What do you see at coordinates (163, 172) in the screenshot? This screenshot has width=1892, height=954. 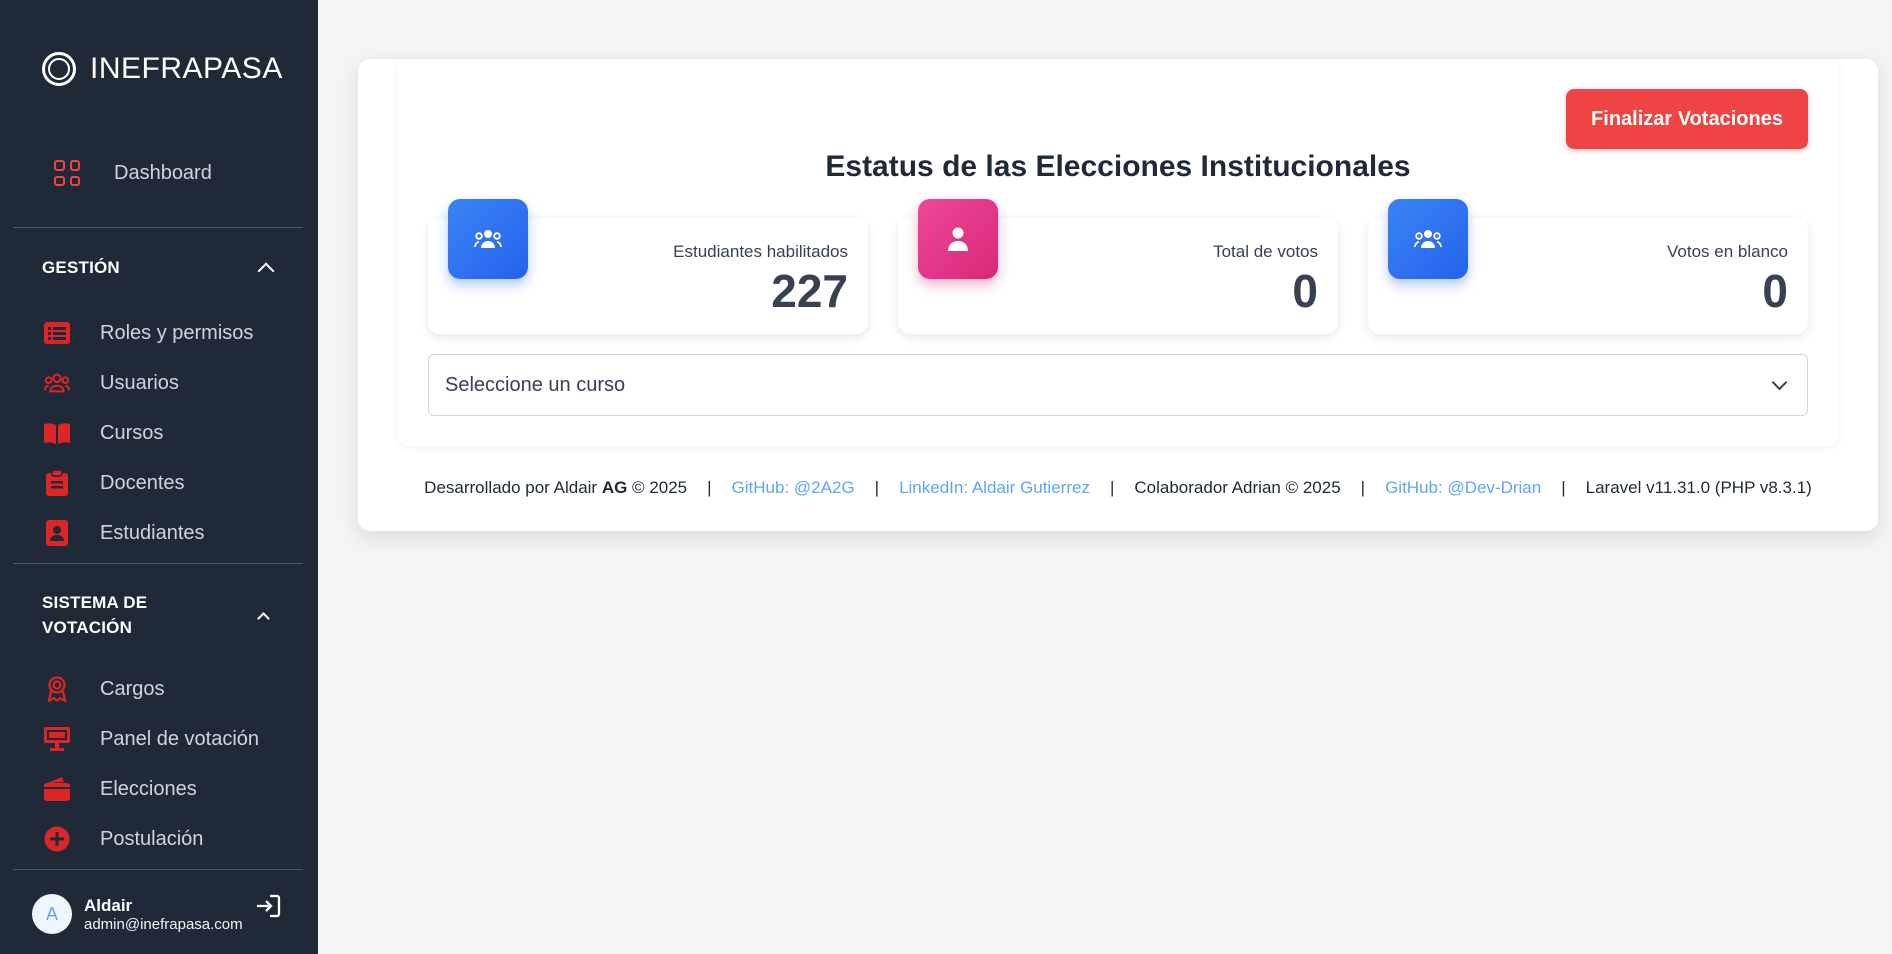 I see `sidebar-item-label: Dashboard` at bounding box center [163, 172].